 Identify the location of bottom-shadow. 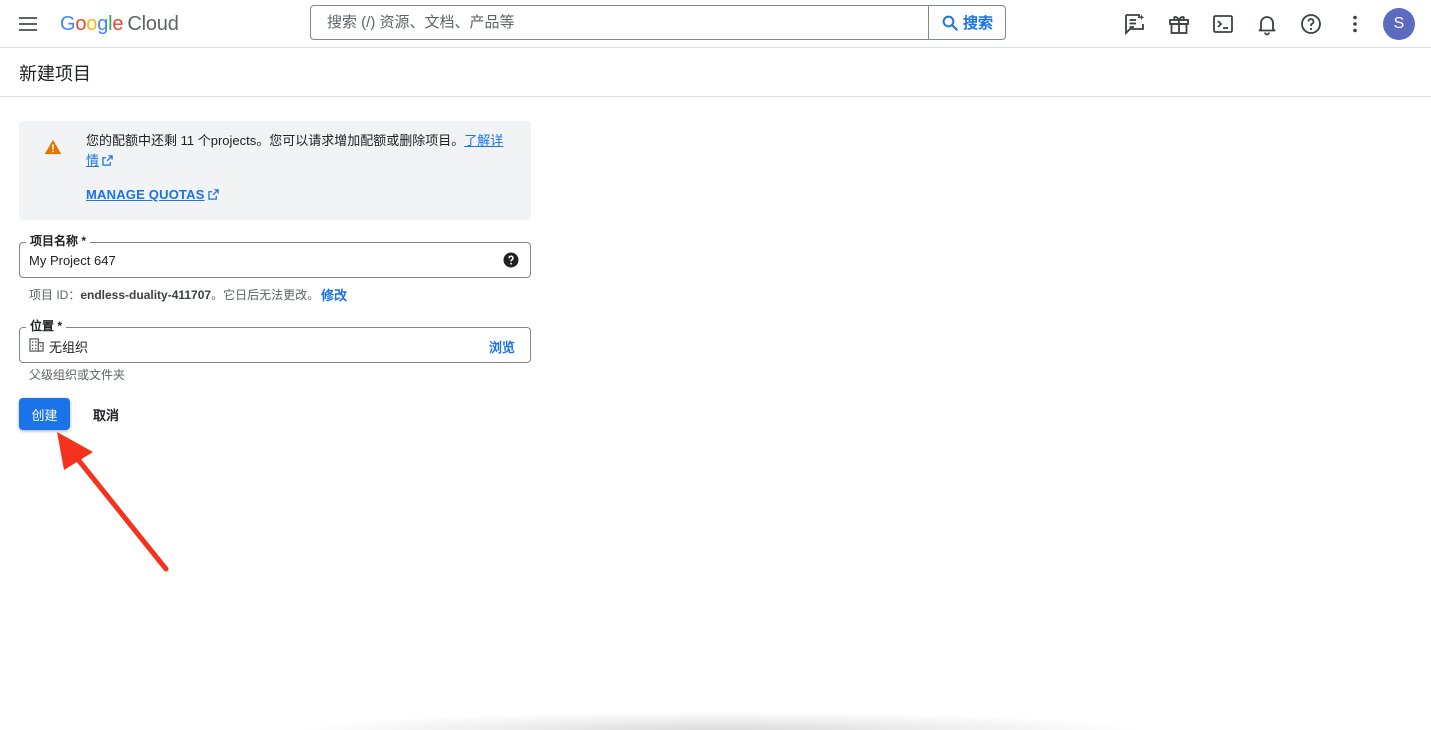
(720, 721).